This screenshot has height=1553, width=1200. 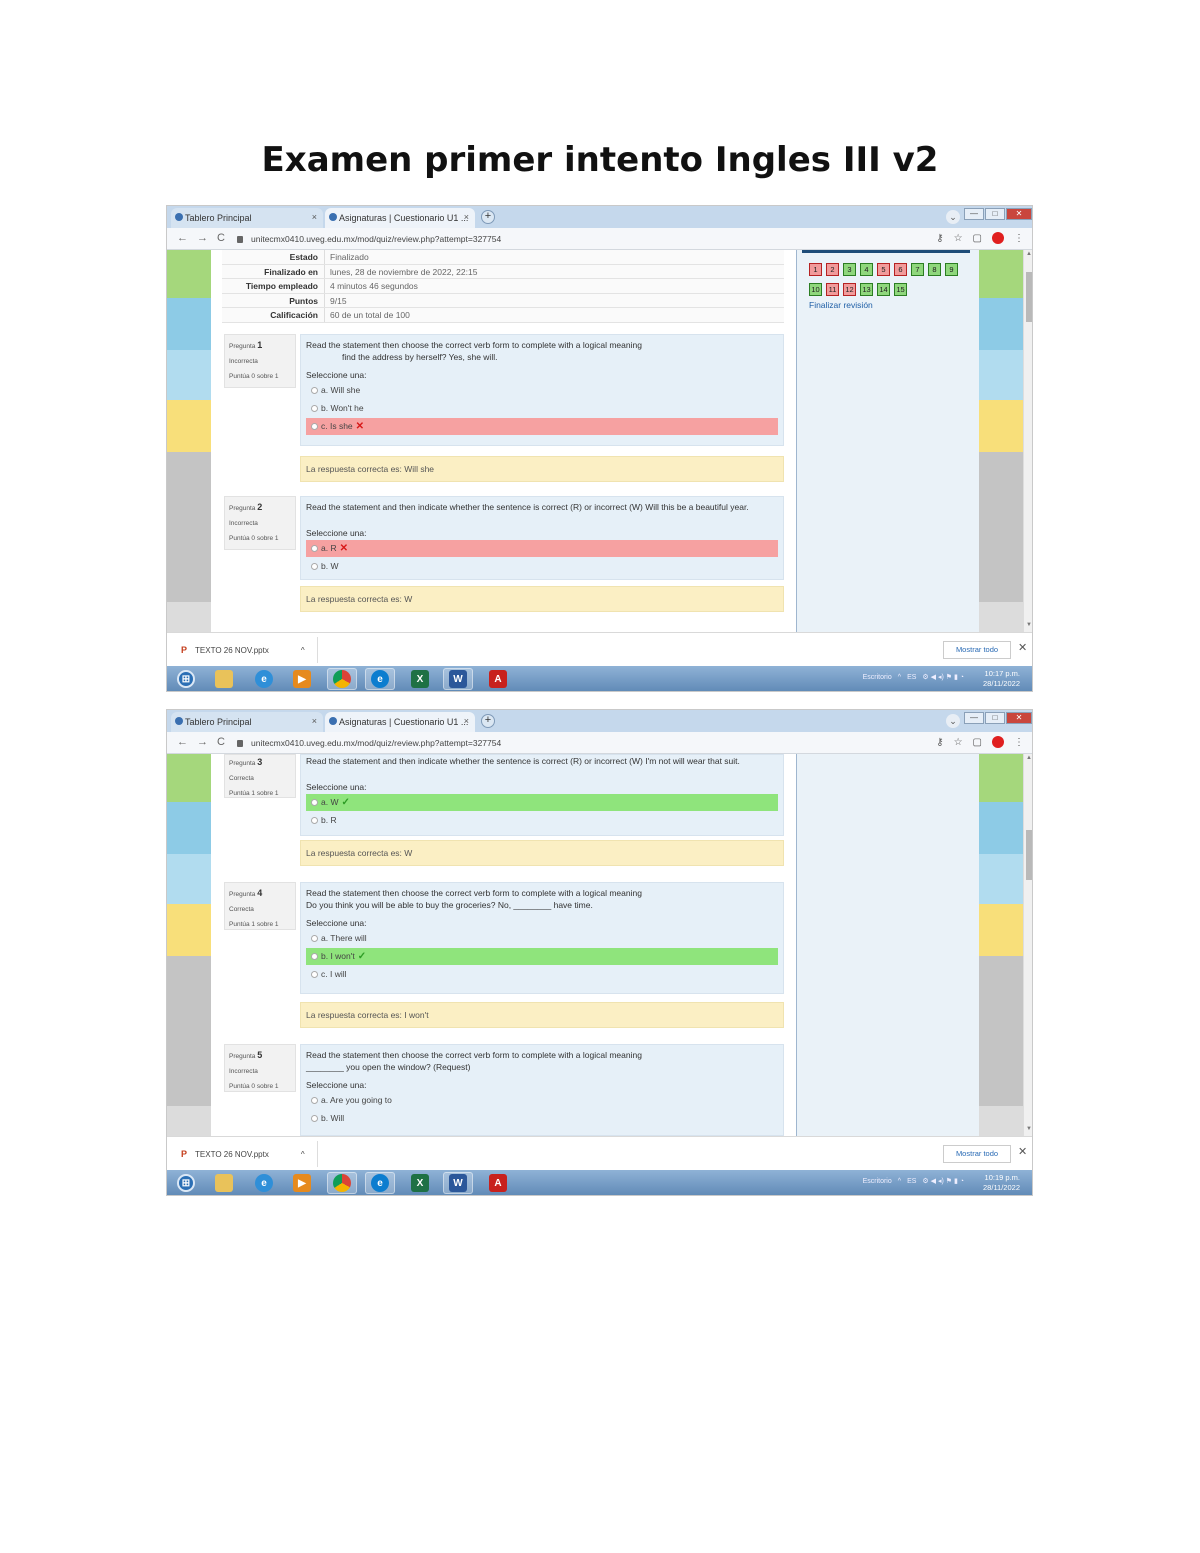 I want to click on nav-question-15: 15, so click(x=900, y=289).